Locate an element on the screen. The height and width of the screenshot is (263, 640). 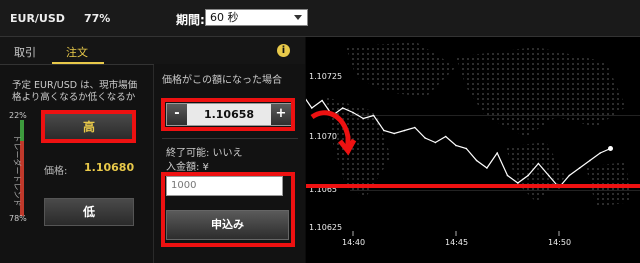
y-tick-label: 1.10625 is located at coordinates (326, 227).